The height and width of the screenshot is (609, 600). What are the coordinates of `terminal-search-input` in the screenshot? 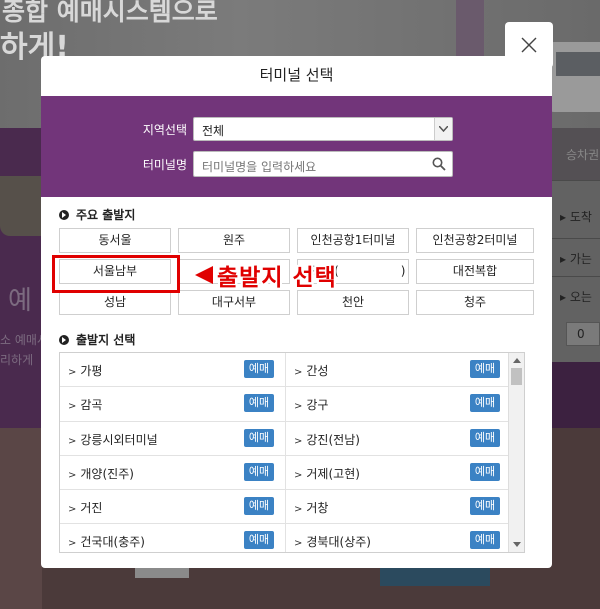 It's located at (323, 164).